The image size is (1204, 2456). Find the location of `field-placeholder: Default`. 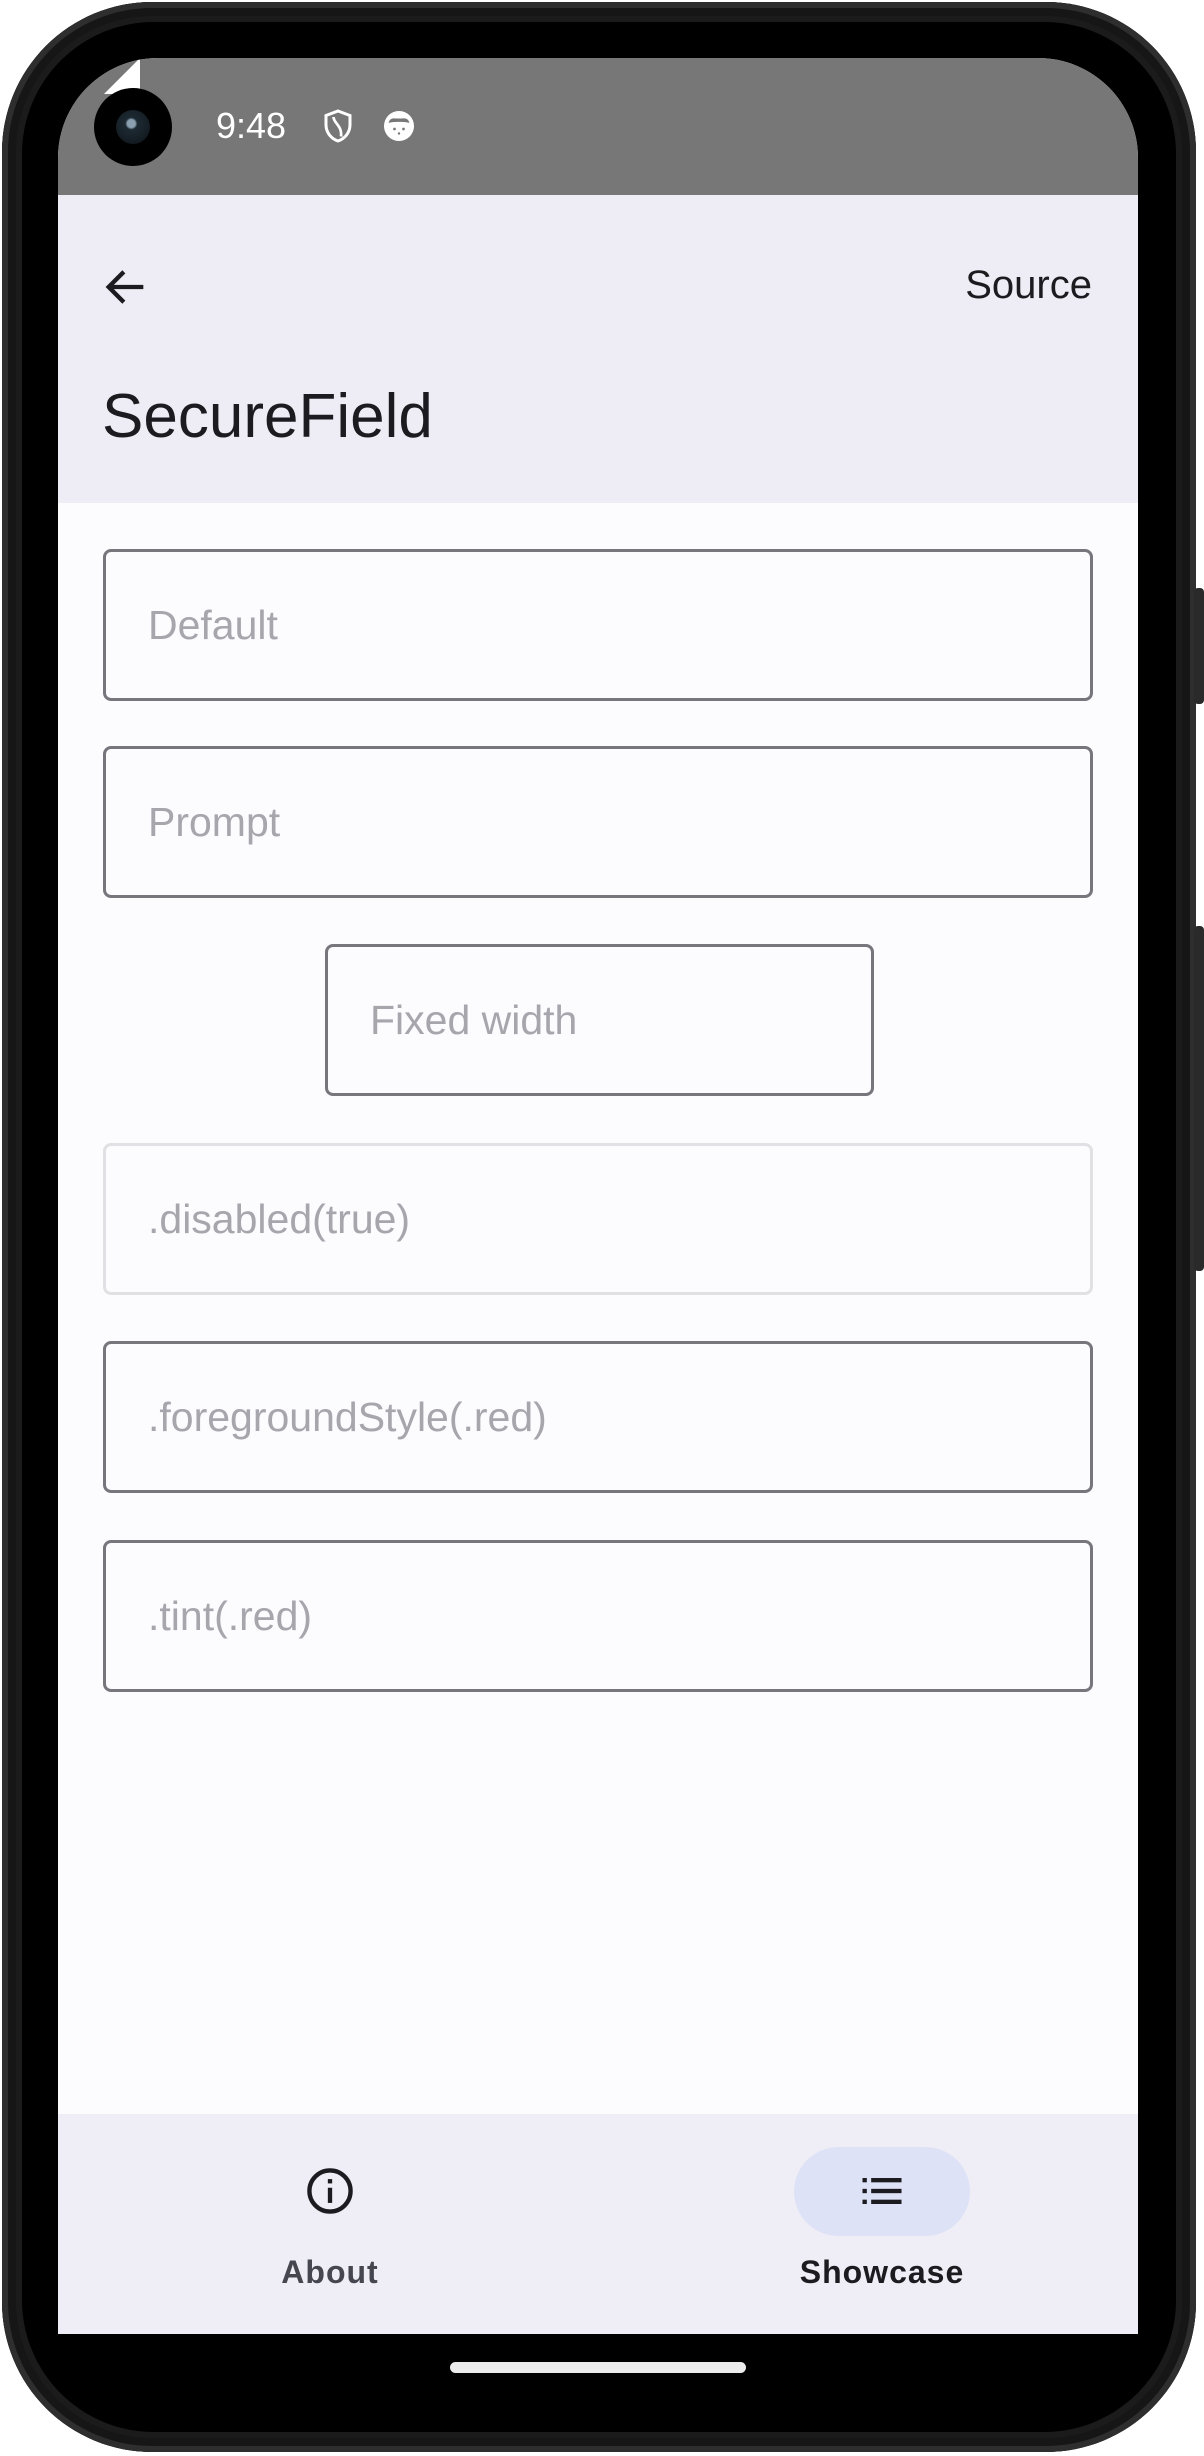

field-placeholder: Default is located at coordinates (213, 624).